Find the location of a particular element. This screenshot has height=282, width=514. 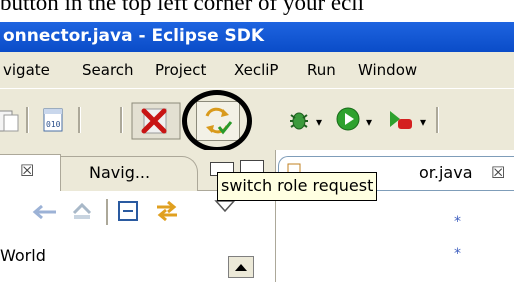

link-with-editor-icon is located at coordinates (167, 211).